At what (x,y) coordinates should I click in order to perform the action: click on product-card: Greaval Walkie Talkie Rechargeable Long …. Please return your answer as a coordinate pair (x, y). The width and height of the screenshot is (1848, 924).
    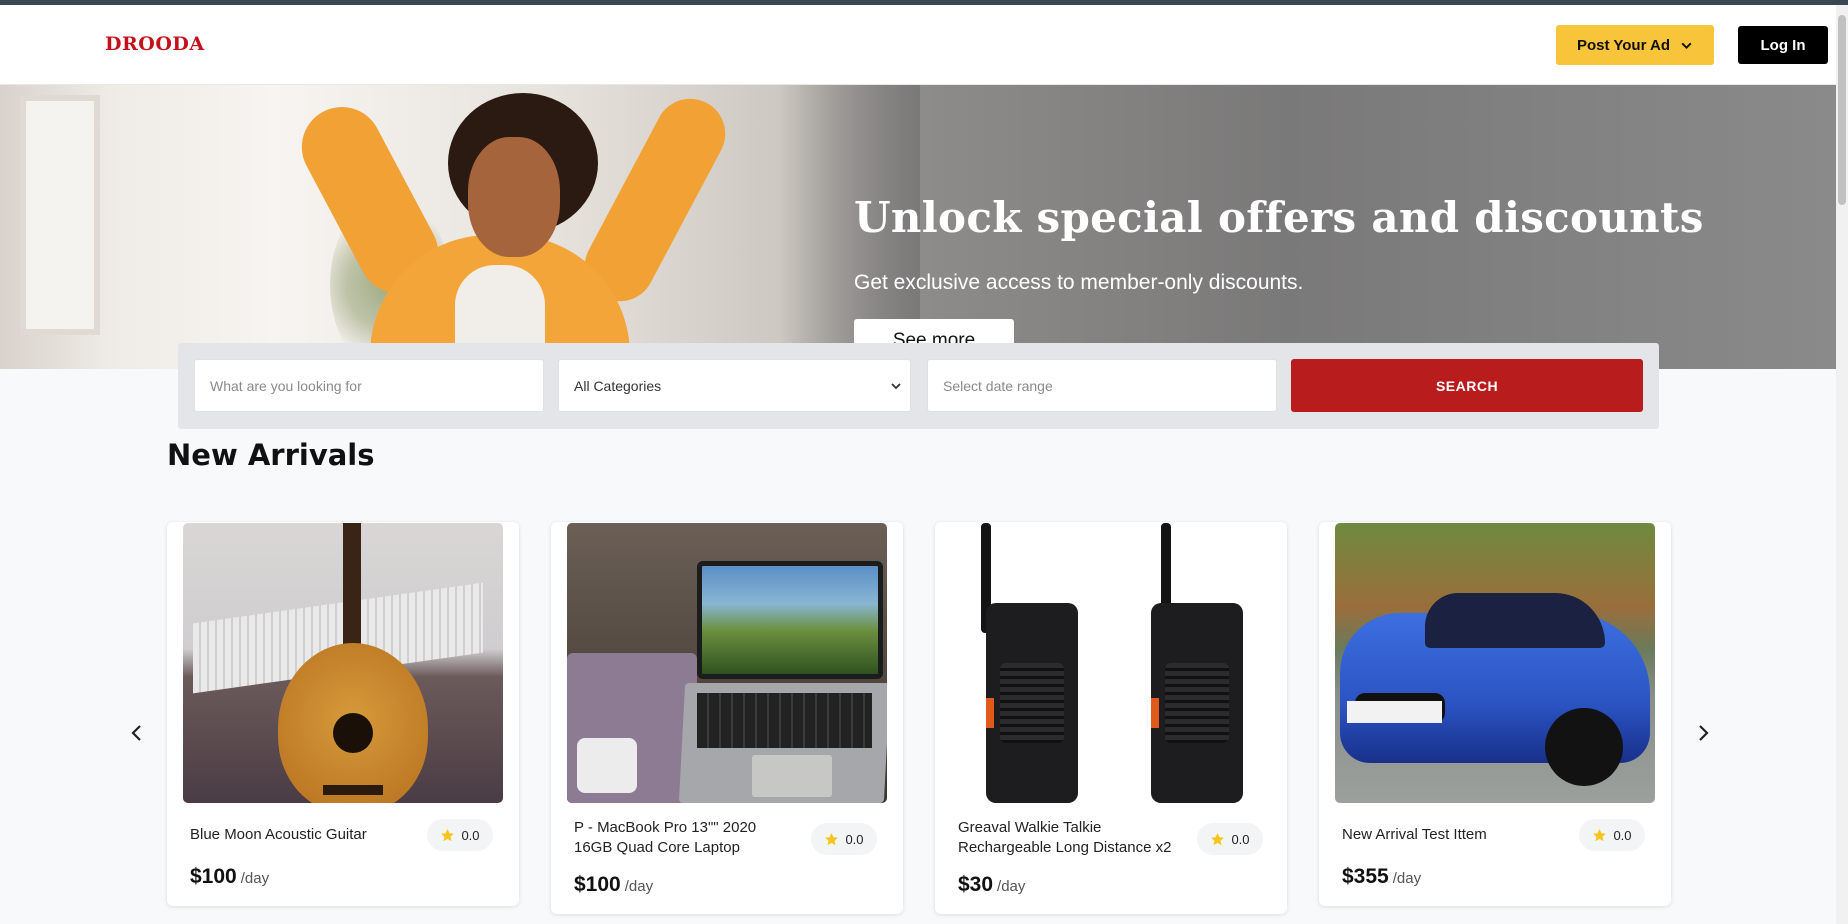
    Looking at the image, I should click on (1111, 718).